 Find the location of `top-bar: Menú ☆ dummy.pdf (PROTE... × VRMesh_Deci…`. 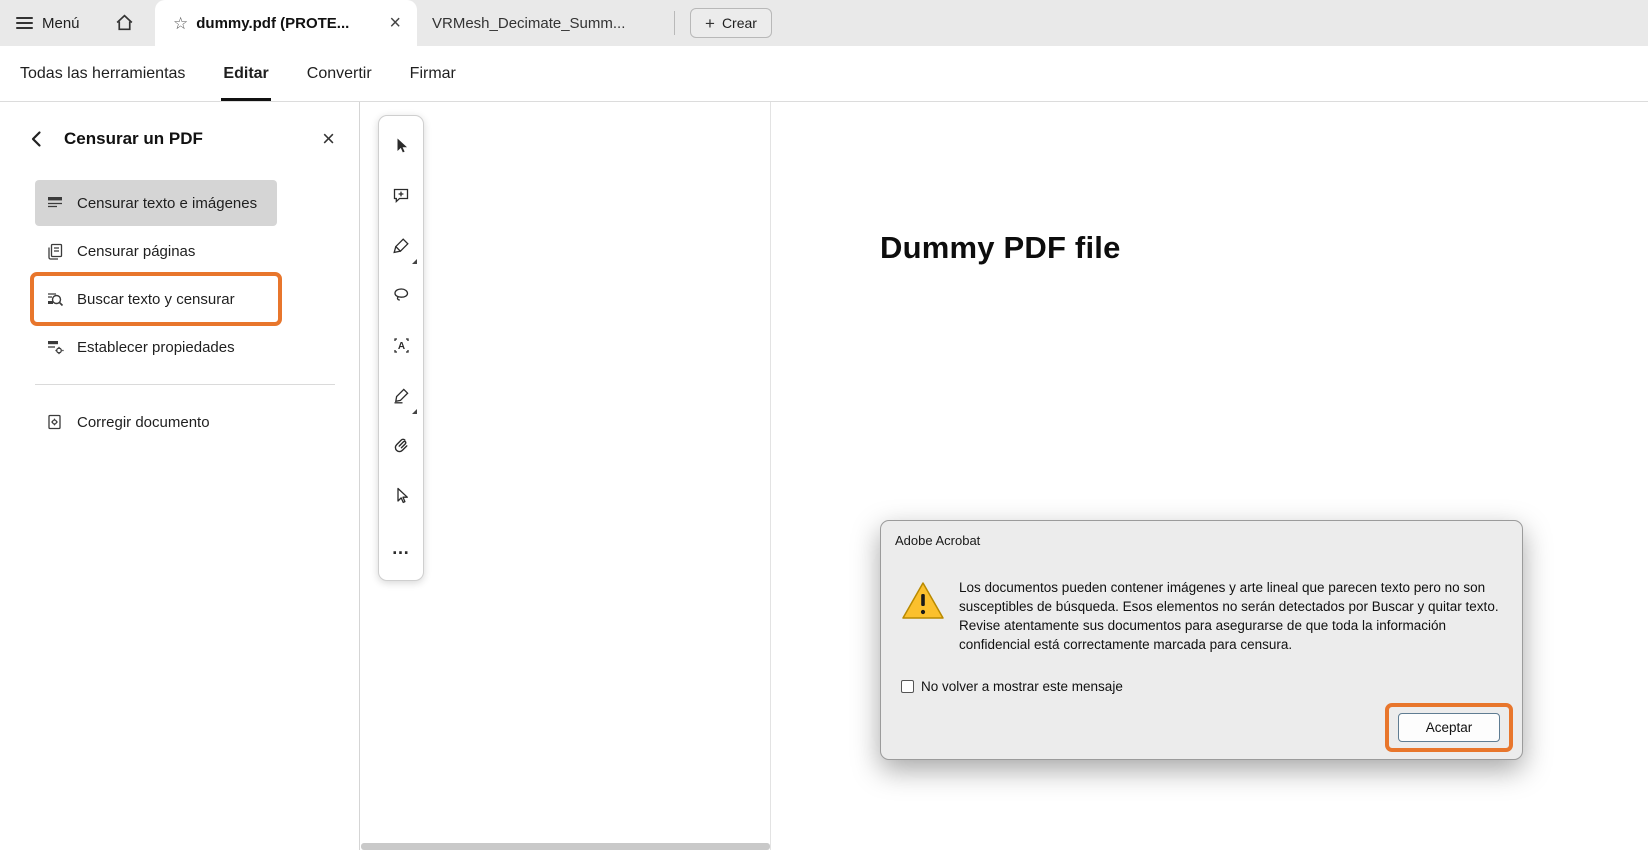

top-bar: Menú ☆ dummy.pdf (PROTE... × VRMesh_Deci… is located at coordinates (824, 23).